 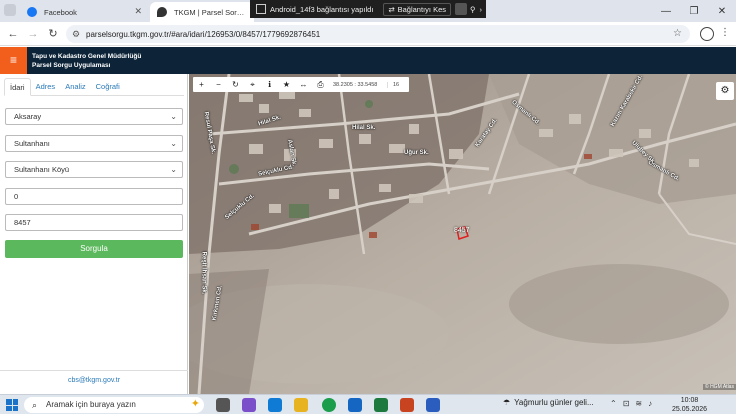 What do you see at coordinates (94, 380) in the screenshot?
I see `contact-email-link: cbs@tkgm.gov.tr` at bounding box center [94, 380].